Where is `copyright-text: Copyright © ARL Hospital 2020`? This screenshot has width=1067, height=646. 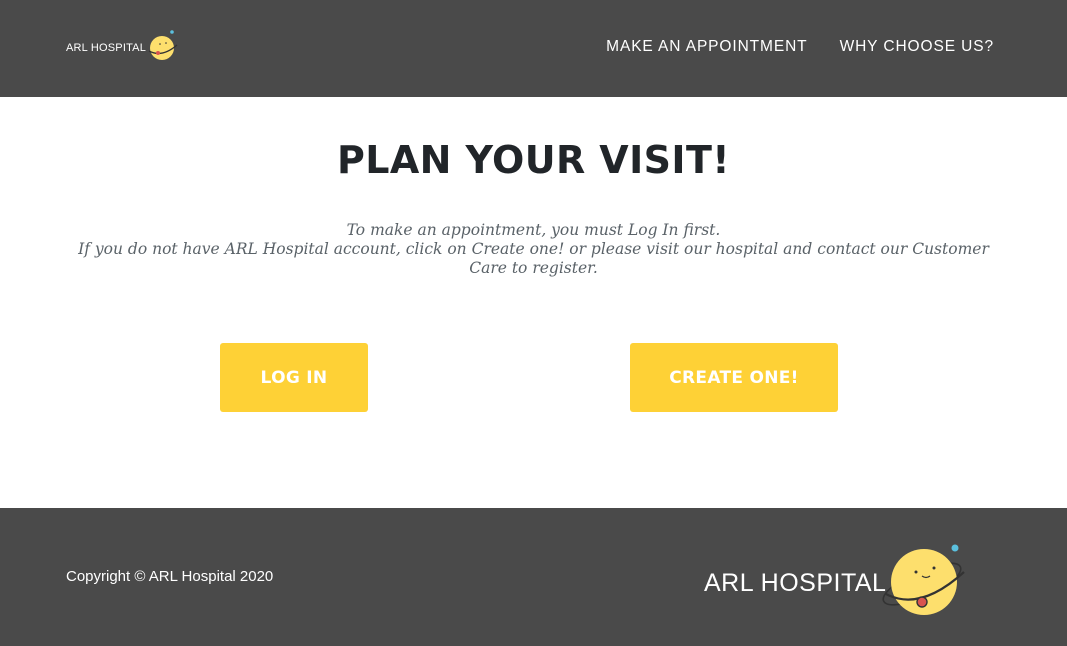
copyright-text: Copyright © ARL Hospital 2020 is located at coordinates (170, 576).